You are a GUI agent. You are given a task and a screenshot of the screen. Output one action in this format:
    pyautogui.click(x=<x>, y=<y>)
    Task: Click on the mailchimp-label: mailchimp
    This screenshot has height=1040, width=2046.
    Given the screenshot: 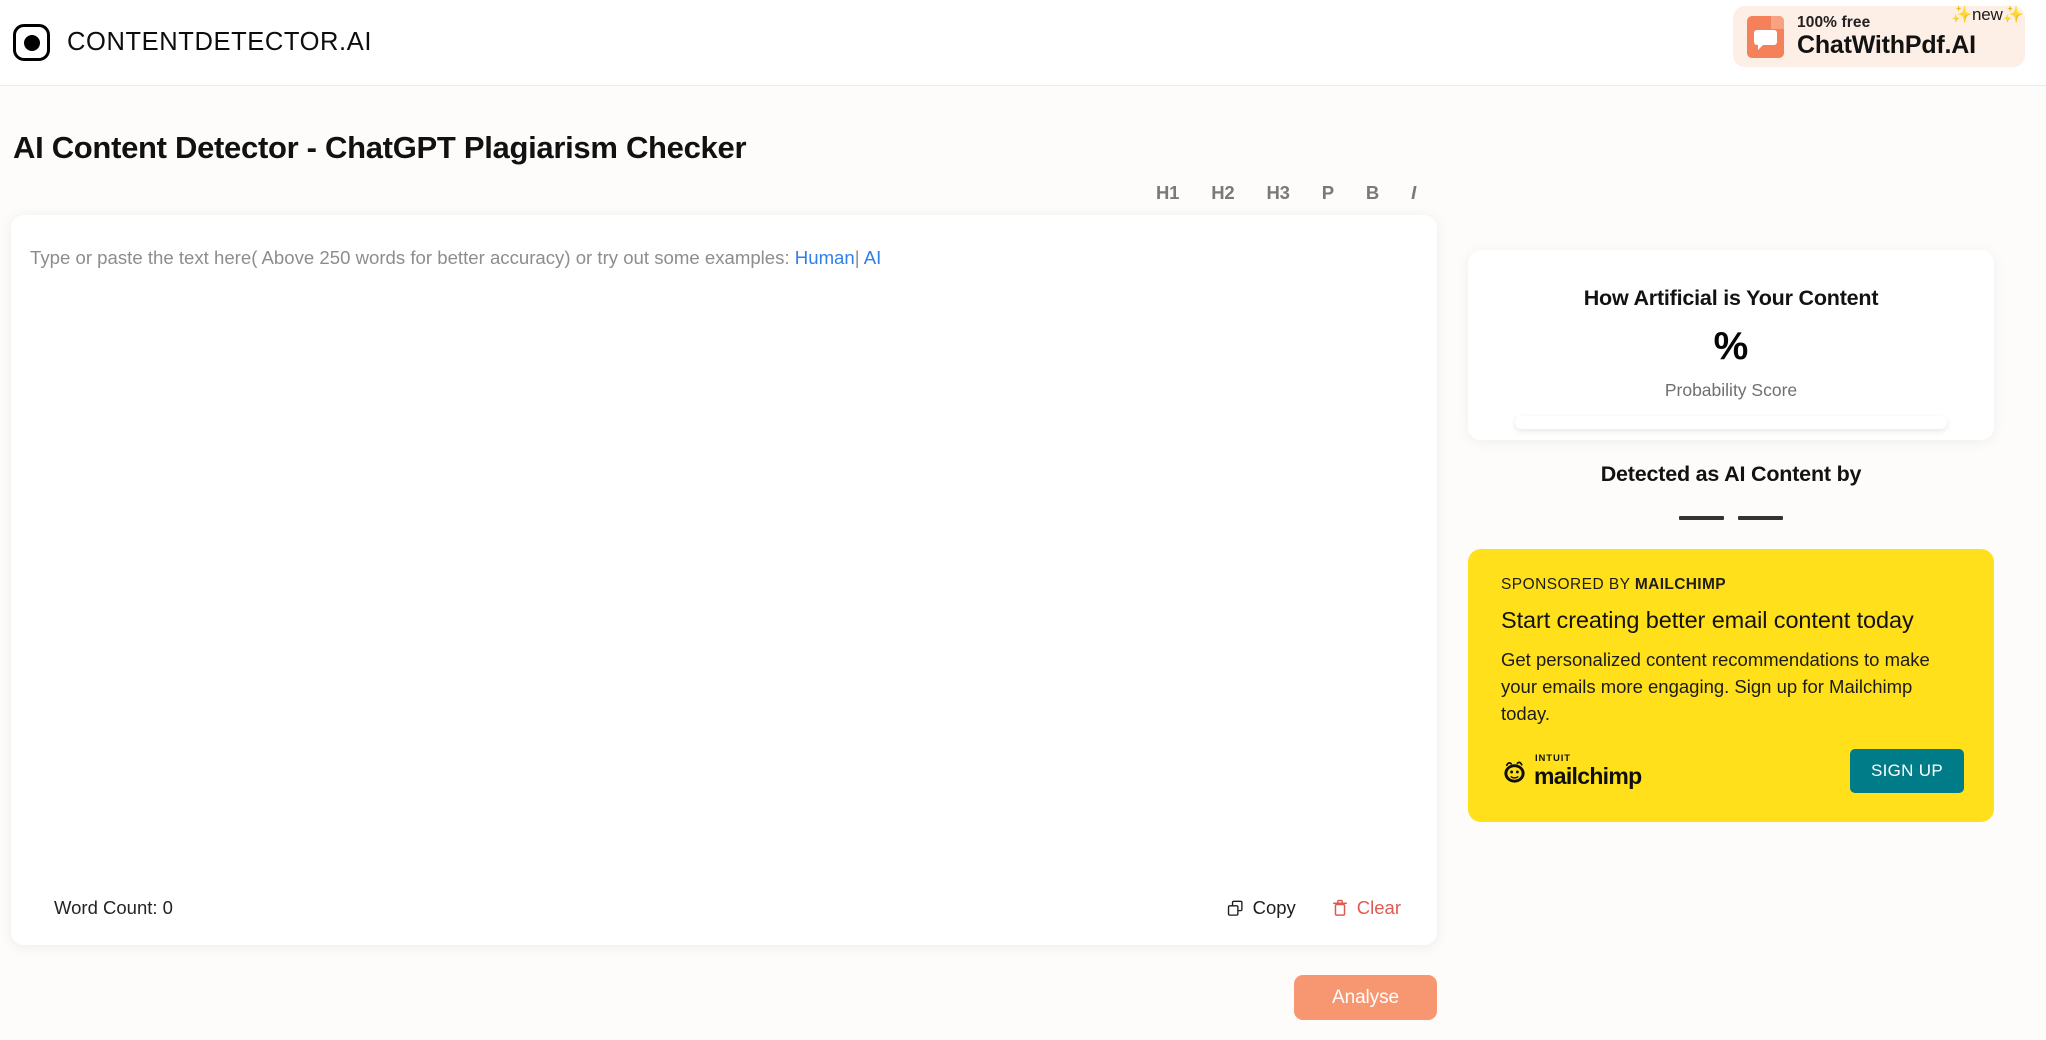 What is the action you would take?
    pyautogui.click(x=1588, y=775)
    